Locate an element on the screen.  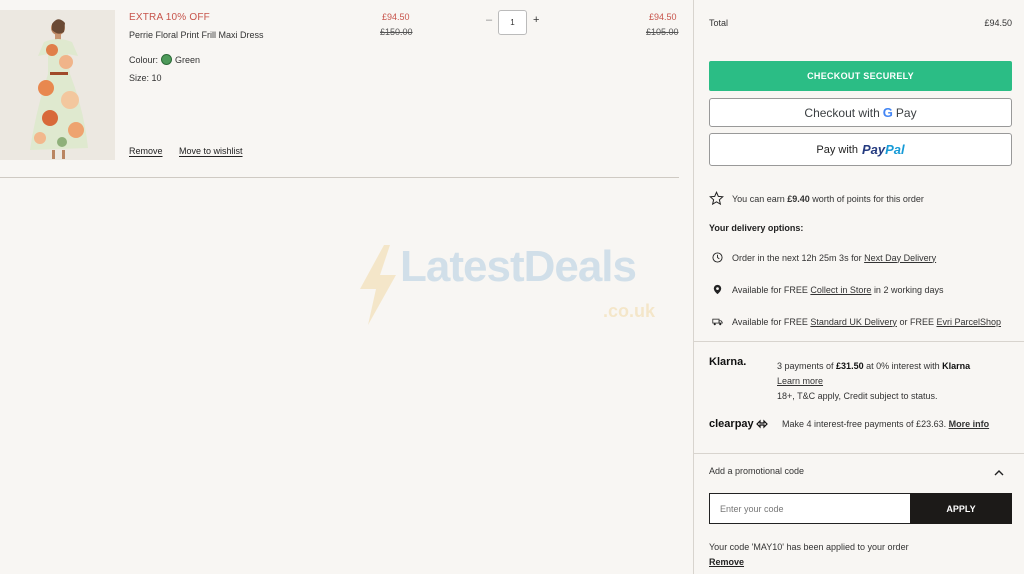
item-divider is located at coordinates (339, 177).